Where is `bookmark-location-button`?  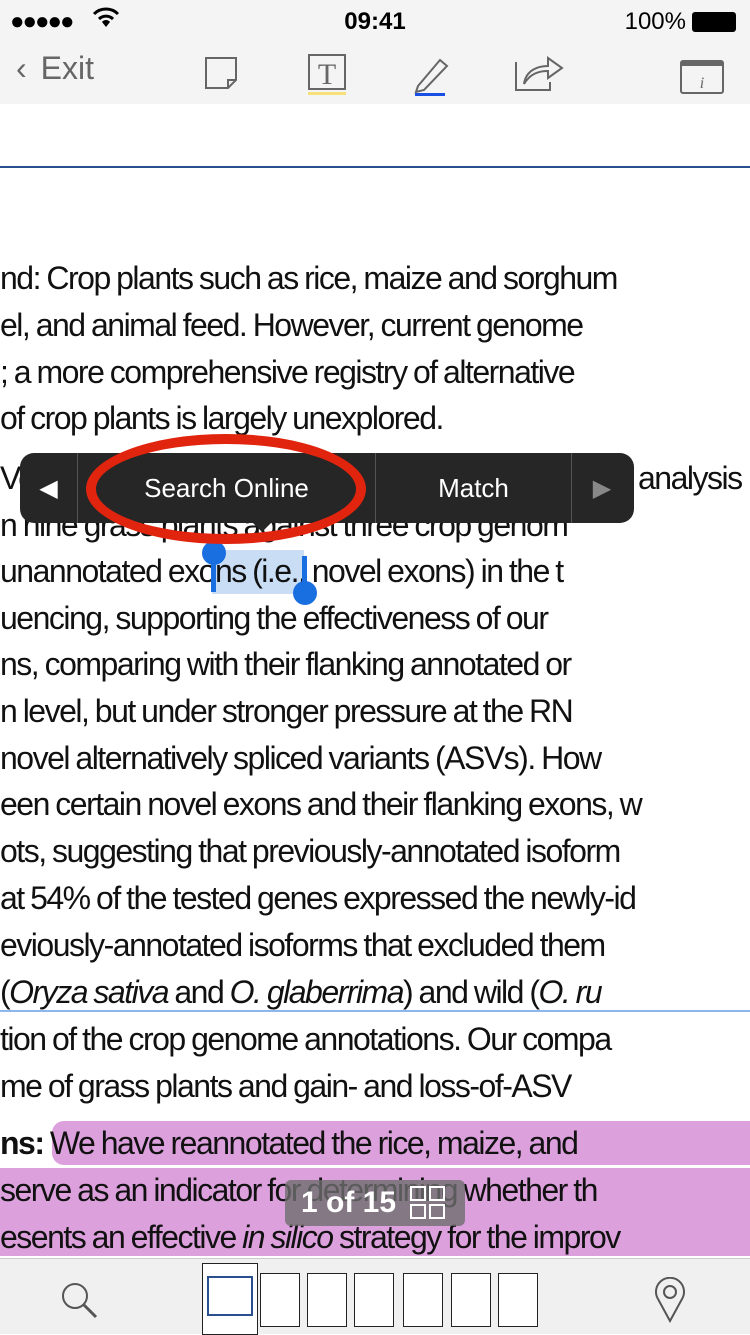
bookmark-location-button is located at coordinates (670, 1302).